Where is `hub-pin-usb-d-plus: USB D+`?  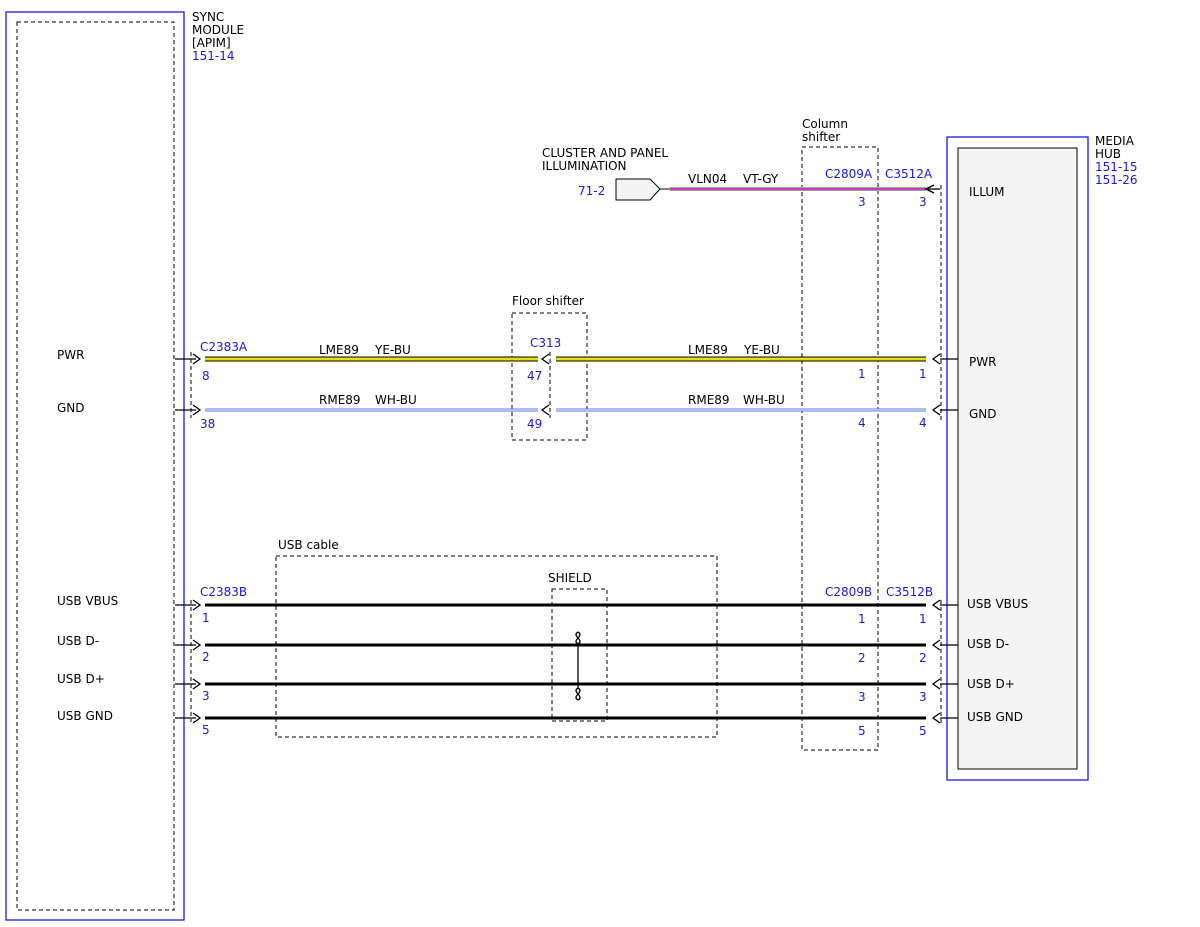
hub-pin-usb-d-plus: USB D+ is located at coordinates (991, 684).